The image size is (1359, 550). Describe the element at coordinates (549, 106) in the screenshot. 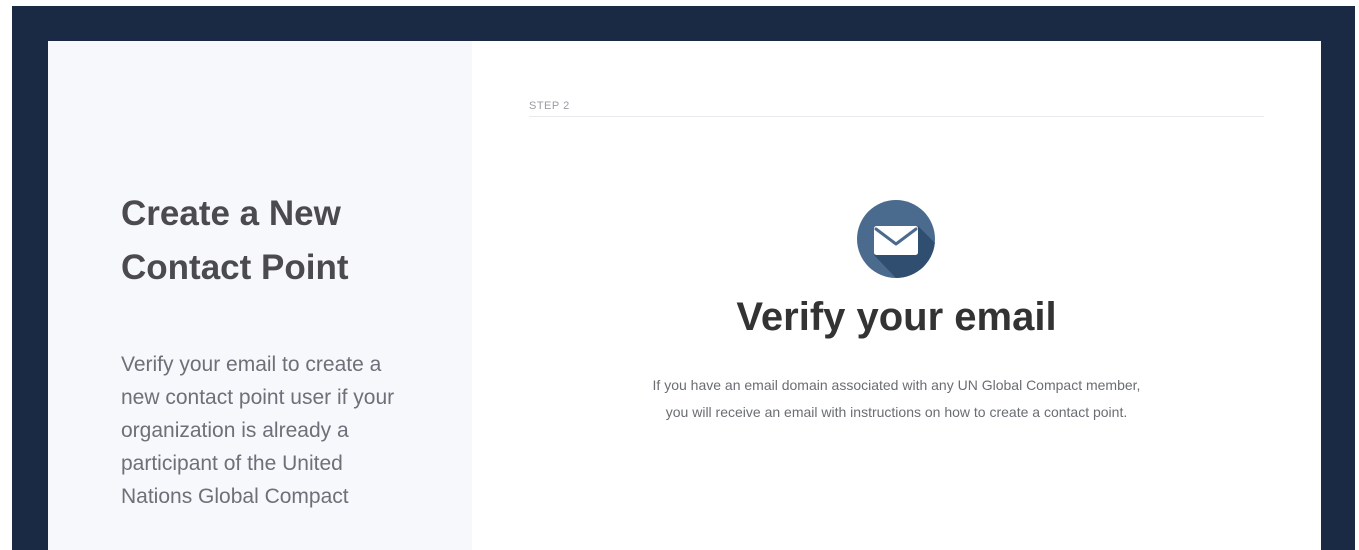

I see `step-indicator: STEP 2` at that location.